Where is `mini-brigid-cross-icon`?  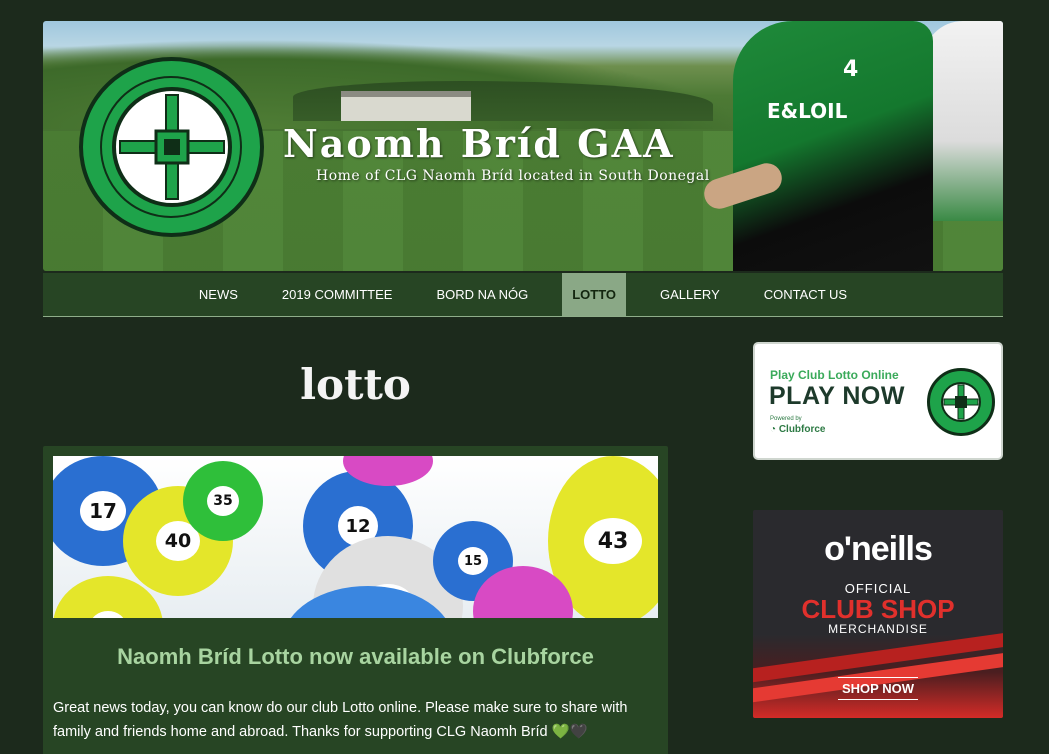 mini-brigid-cross-icon is located at coordinates (961, 402).